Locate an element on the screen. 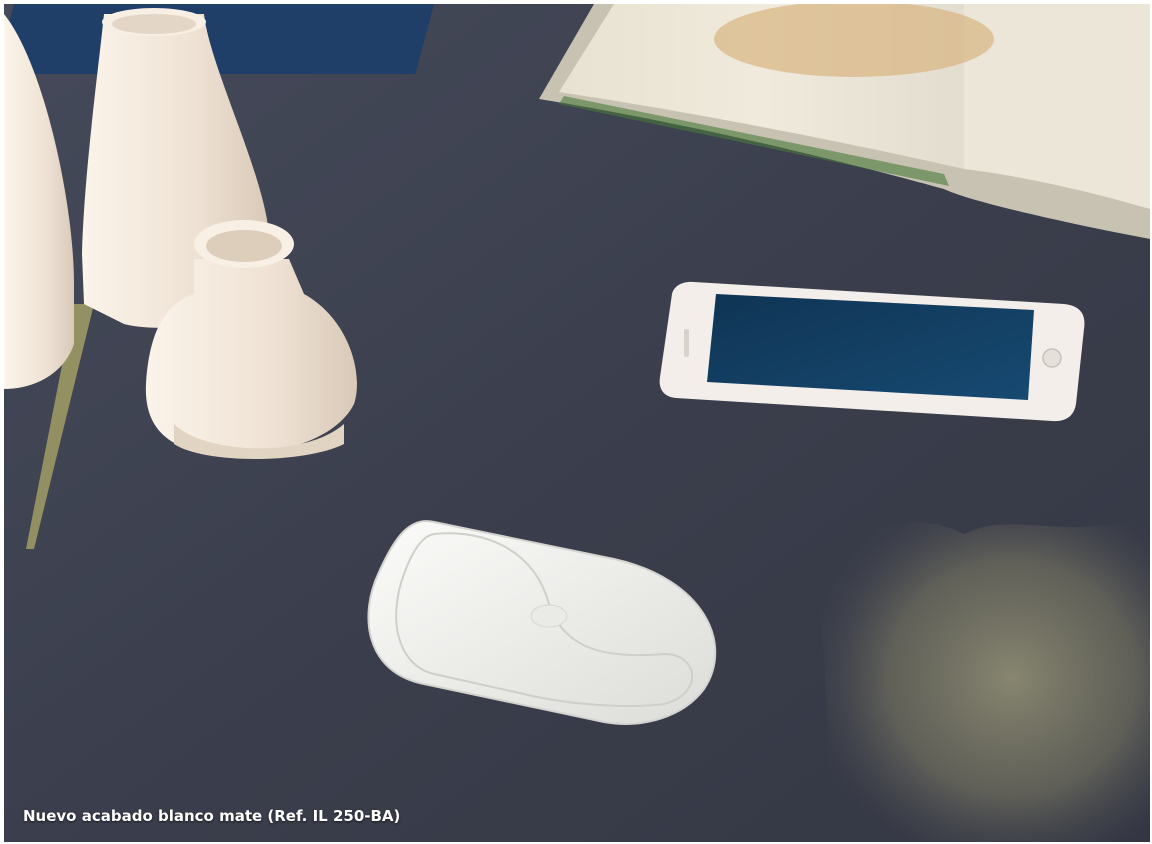  sunlight-patch is located at coordinates (977, 678).